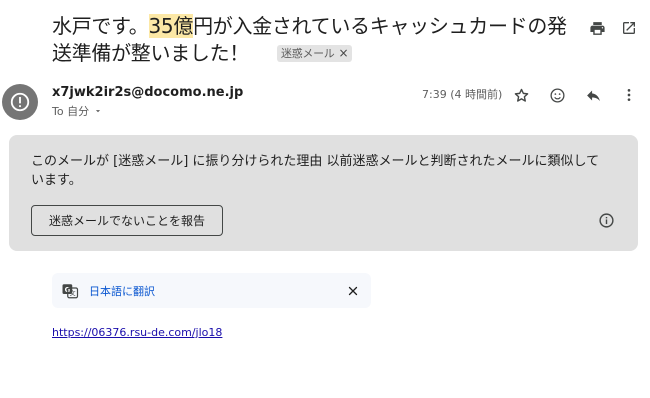 Image resolution: width=650 pixels, height=398 pixels. I want to click on email-body-link: https://06376.rsu-de.com/jlo18, so click(137, 332).